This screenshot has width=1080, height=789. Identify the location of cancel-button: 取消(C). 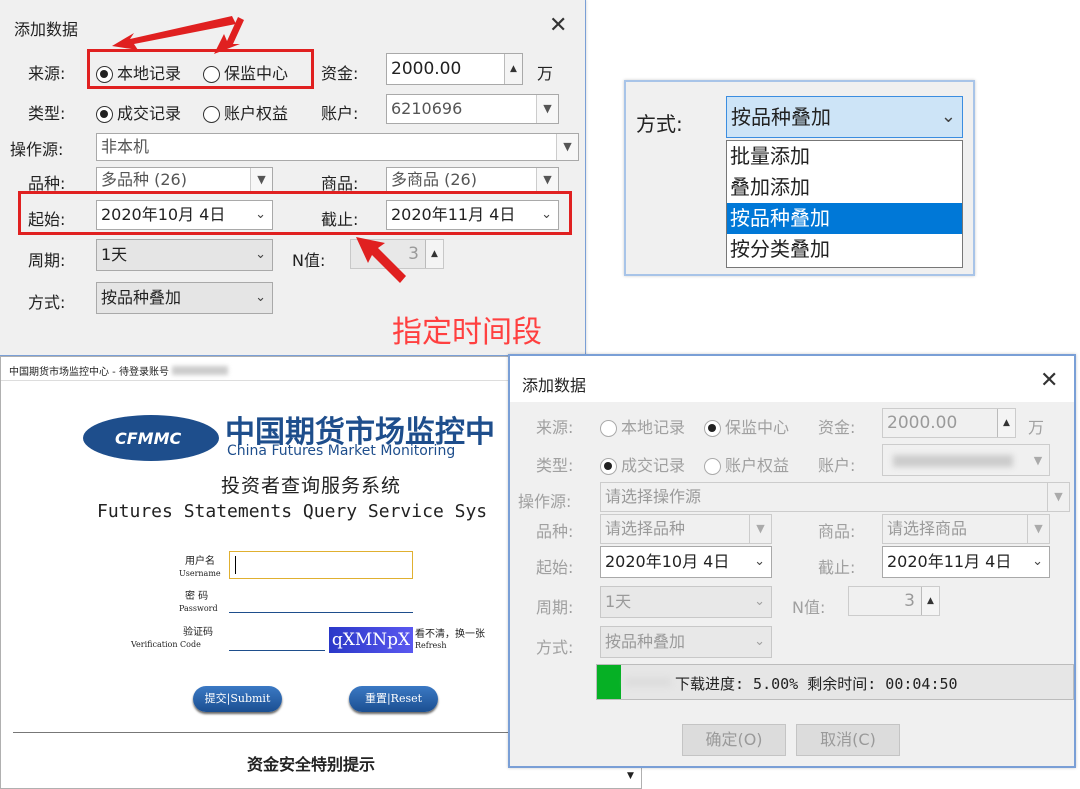
(848, 740).